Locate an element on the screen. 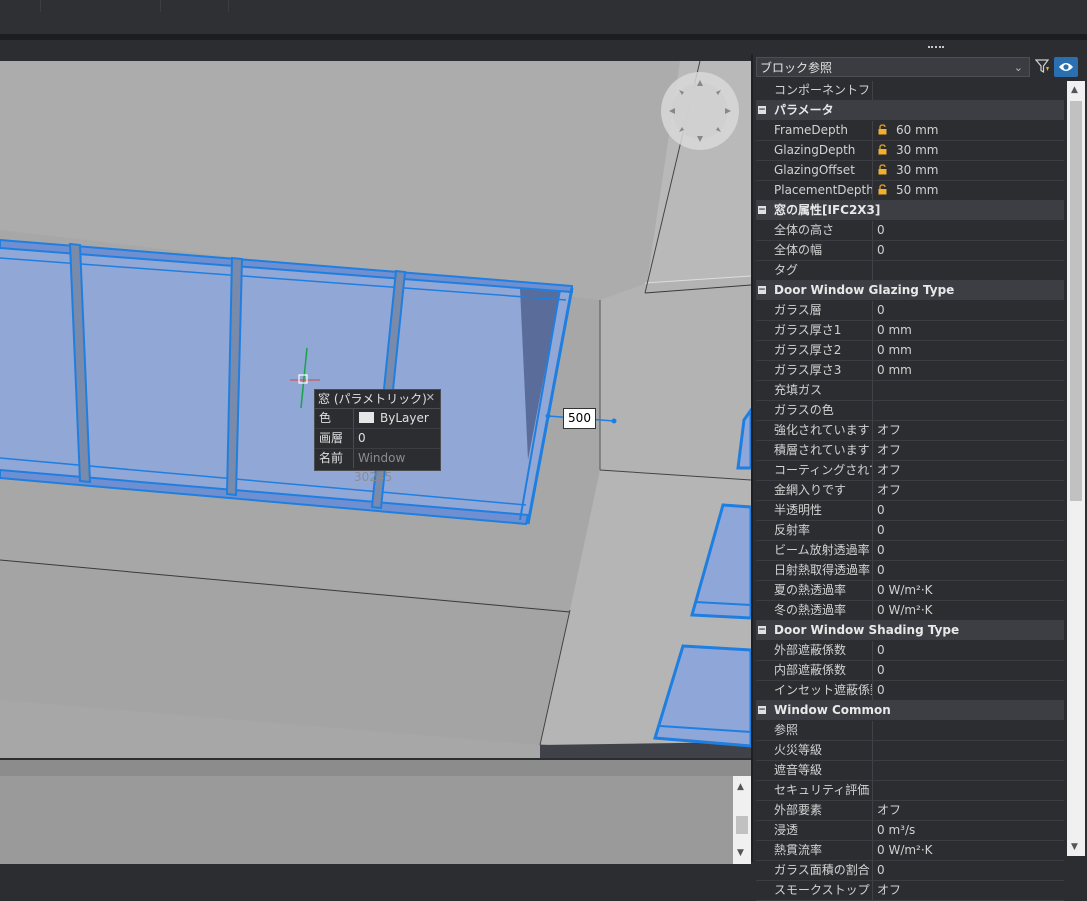 The height and width of the screenshot is (901, 1087). property-name: 内部遮蔽係数 is located at coordinates (810, 670).